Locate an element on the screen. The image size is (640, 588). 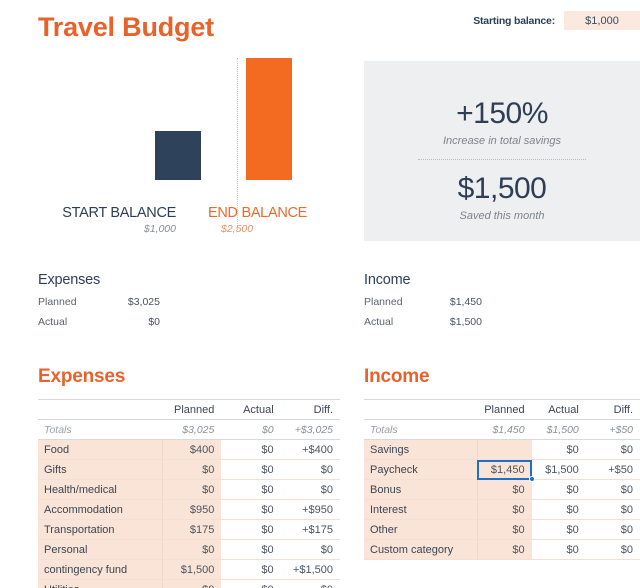
income-col-planned: Planned is located at coordinates (504, 409).